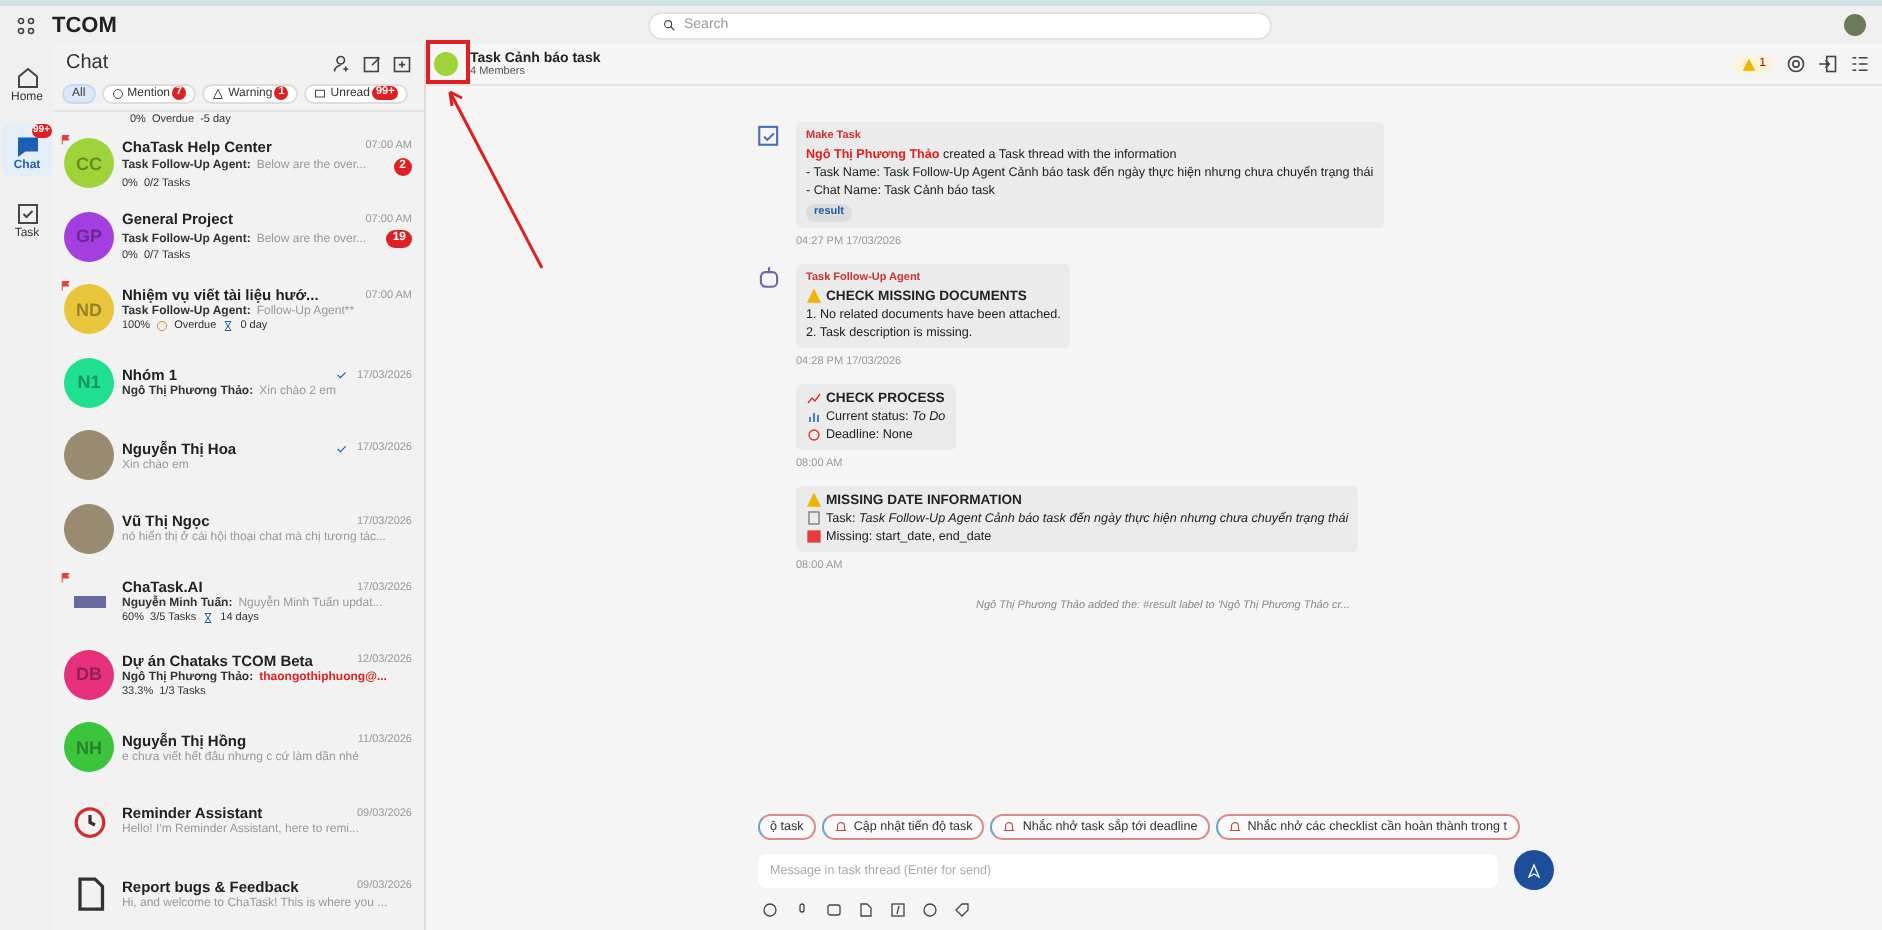 This screenshot has width=1882, height=930. I want to click on exit-icon, so click(1828, 64).